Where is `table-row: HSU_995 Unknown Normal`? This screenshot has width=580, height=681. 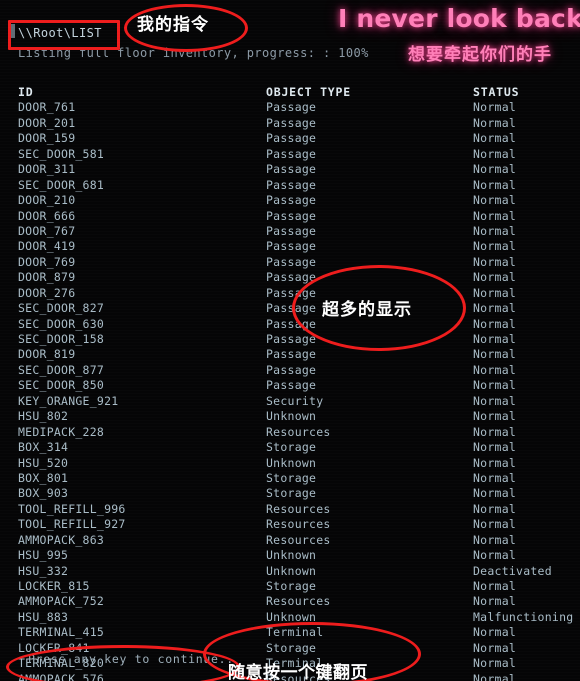
table-row: HSU_995 Unknown Normal is located at coordinates (290, 555).